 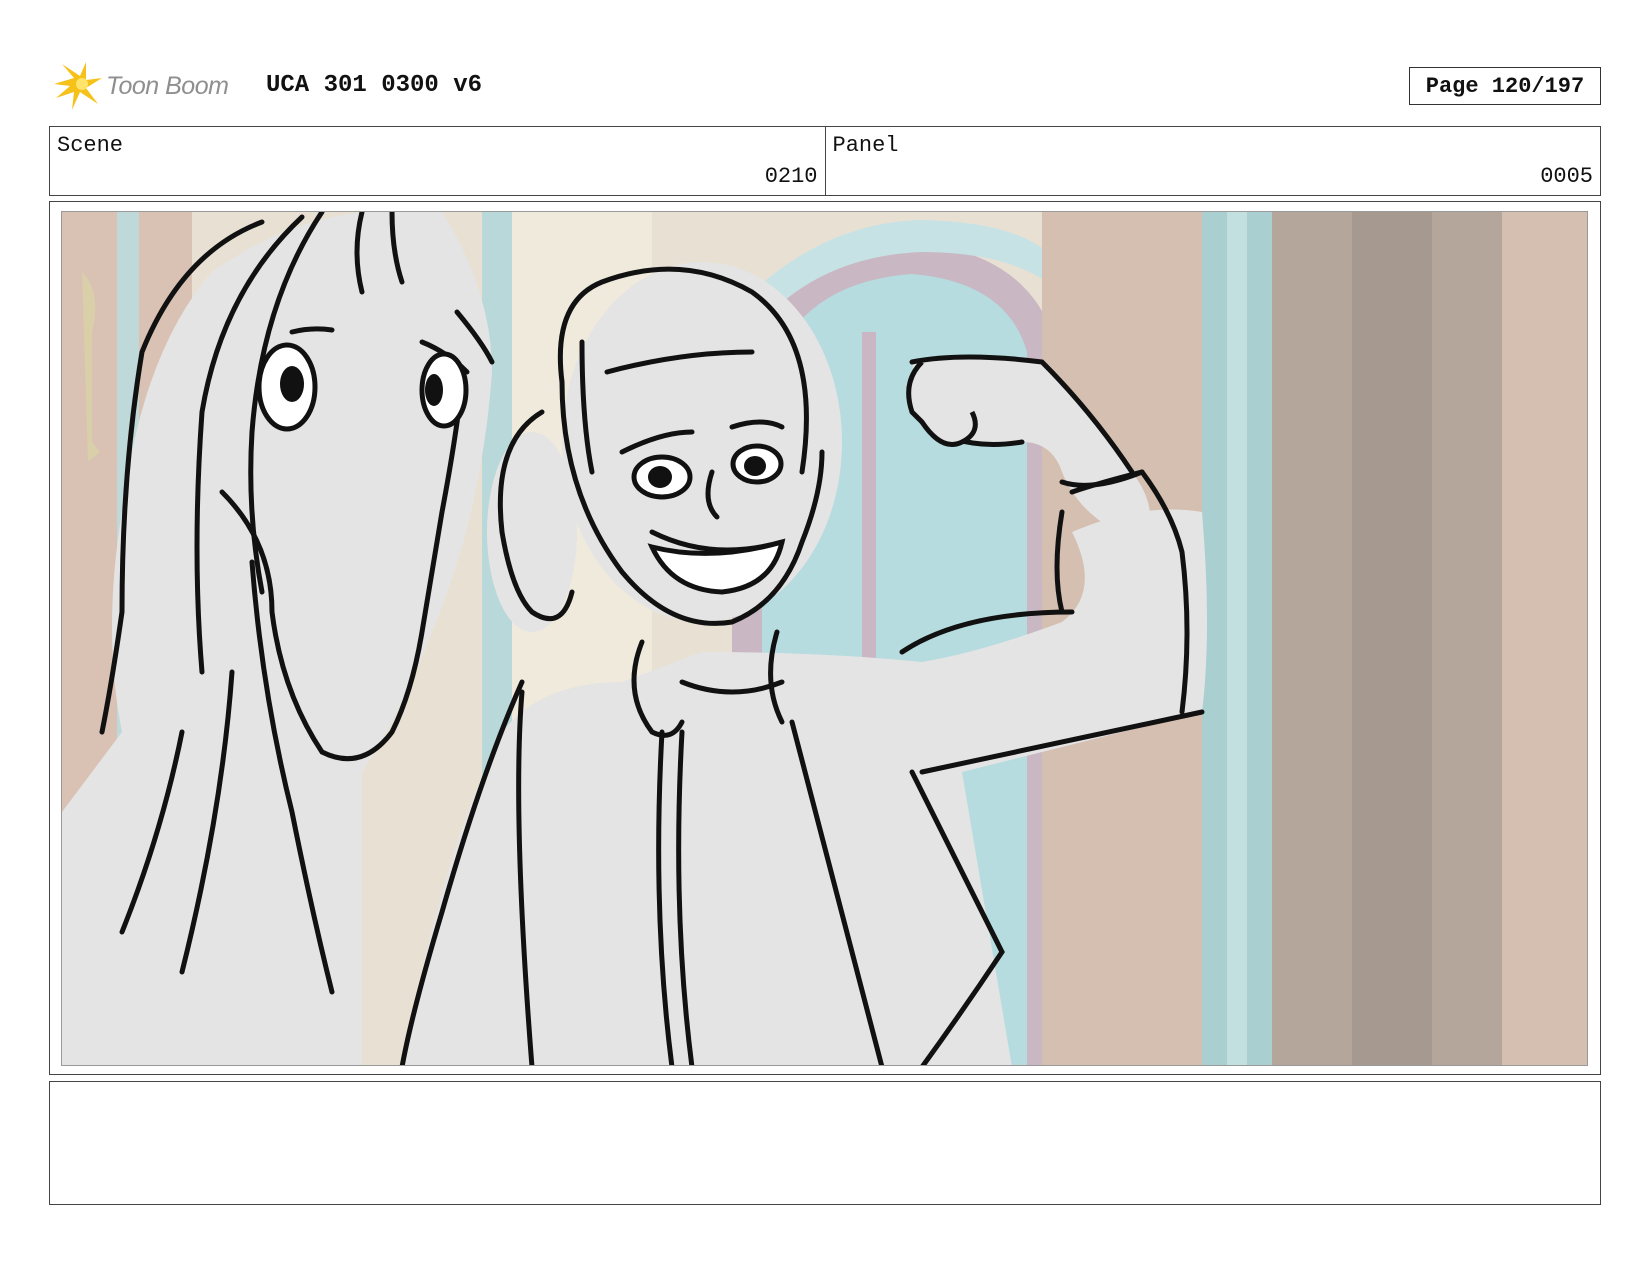 I want to click on panel-number: 0005, so click(x=1566, y=176).